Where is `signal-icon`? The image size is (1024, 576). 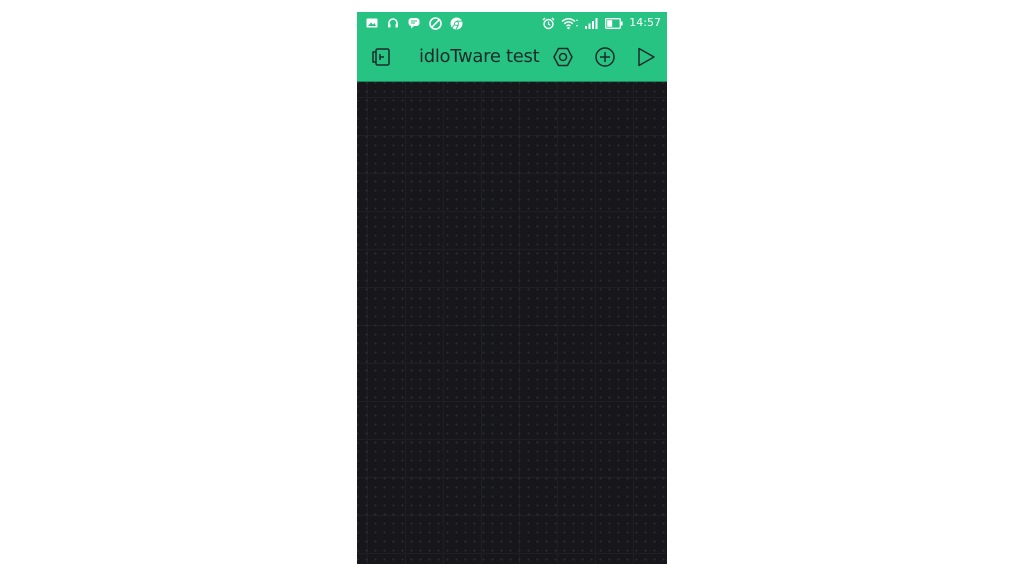 signal-icon is located at coordinates (592, 23).